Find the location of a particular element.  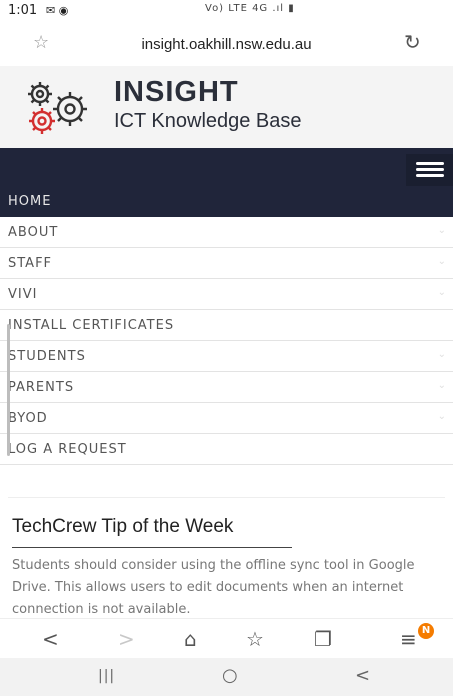

menu-button: ≡ is located at coordinates (408, 639).